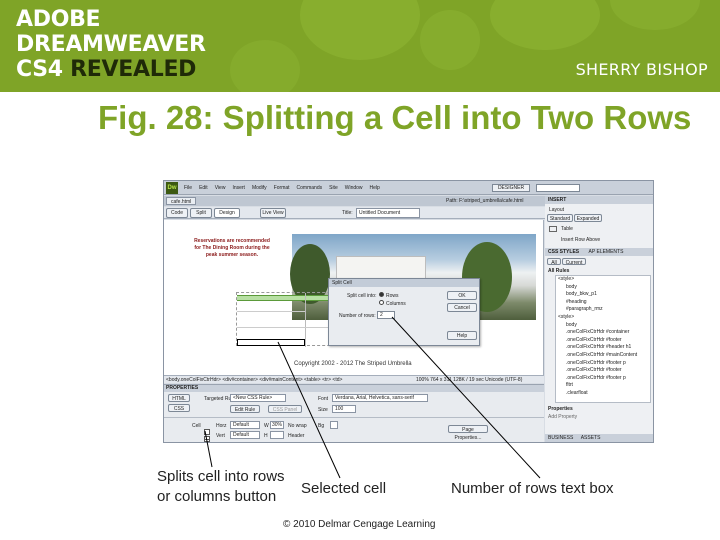 The height and width of the screenshot is (540, 720). I want to click on ap-elements-tab: AP ELEMENTS, so click(606, 252).